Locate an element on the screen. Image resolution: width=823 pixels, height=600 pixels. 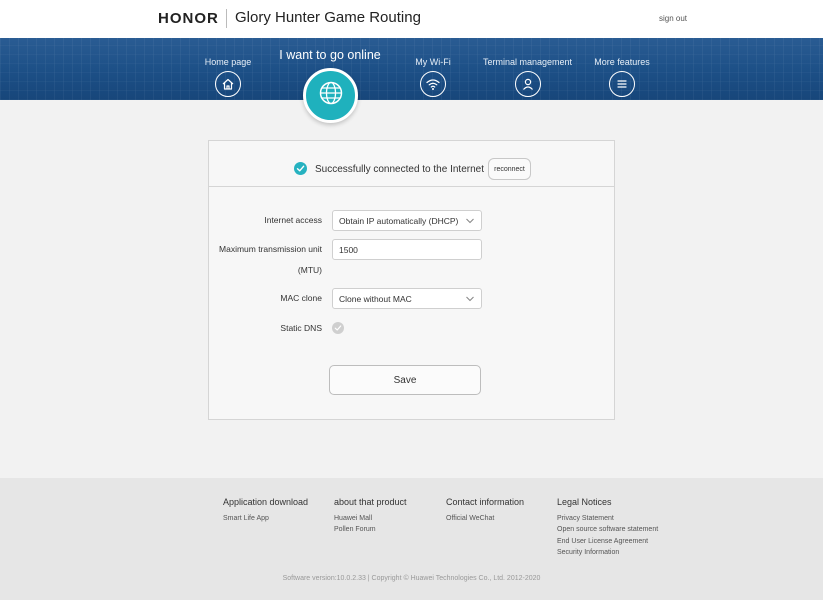
globe-icon is located at coordinates (331, 95).